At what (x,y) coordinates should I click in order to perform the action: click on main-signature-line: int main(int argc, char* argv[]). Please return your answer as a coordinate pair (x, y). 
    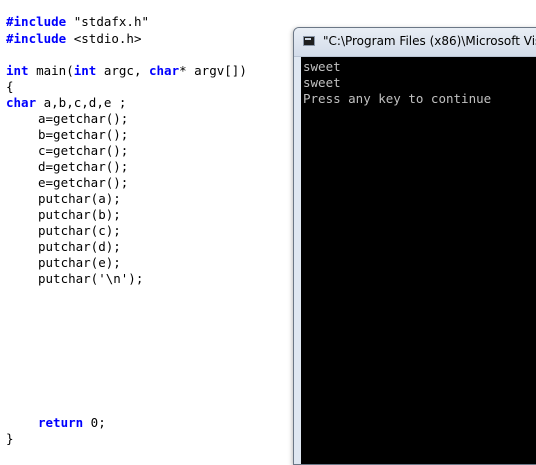
    Looking at the image, I should click on (126, 71).